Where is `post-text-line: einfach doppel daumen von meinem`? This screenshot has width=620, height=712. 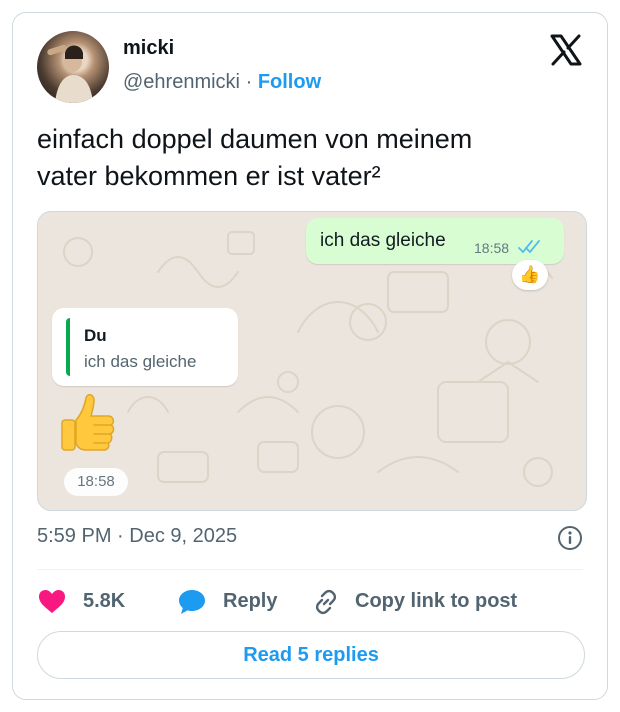
post-text-line: einfach doppel daumen von meinem is located at coordinates (255, 139).